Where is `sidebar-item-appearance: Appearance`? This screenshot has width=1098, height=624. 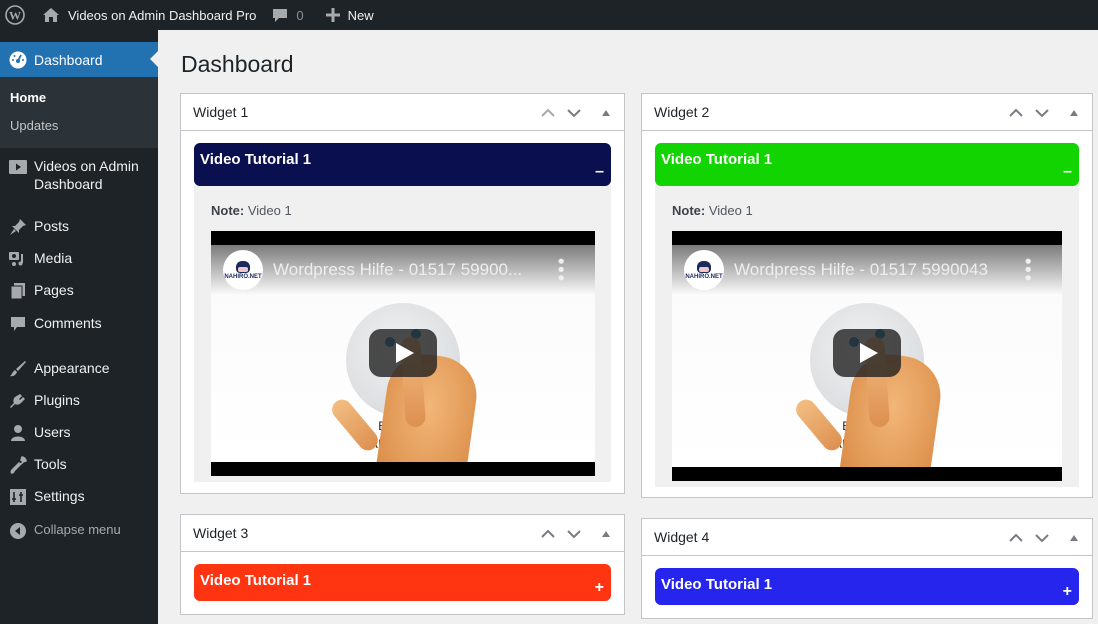
sidebar-item-appearance: Appearance is located at coordinates (79, 369).